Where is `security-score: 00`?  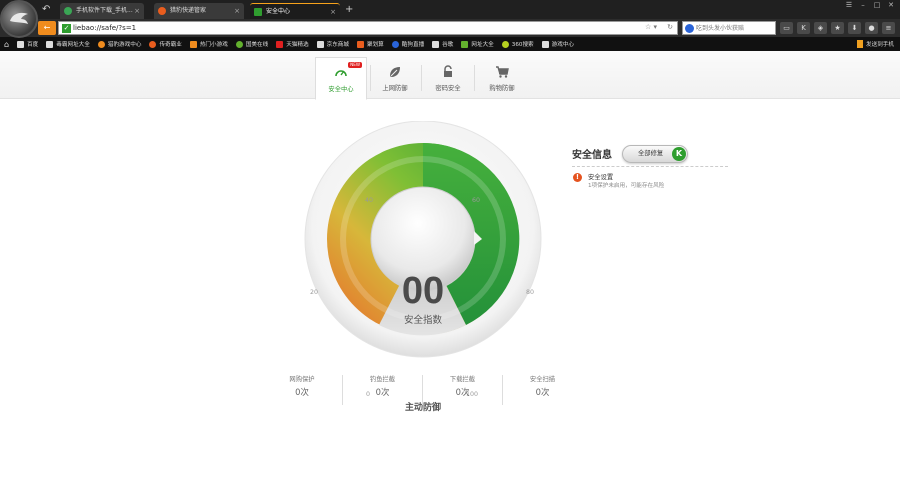 security-score: 00 is located at coordinates (423, 291).